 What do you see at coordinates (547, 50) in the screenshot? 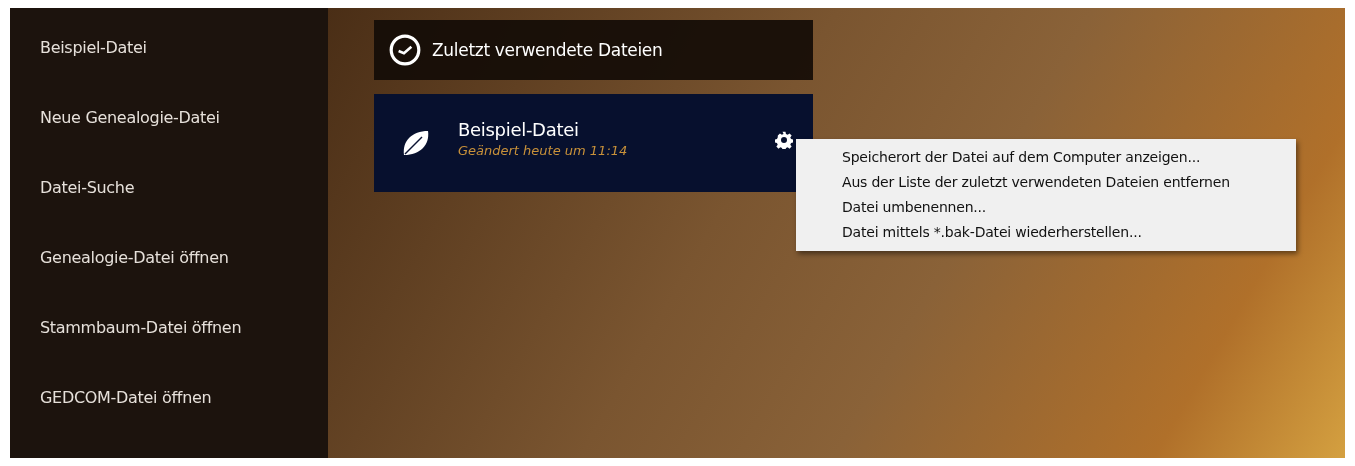
I see `section-title: Zuletzt verwendete Dateien` at bounding box center [547, 50].